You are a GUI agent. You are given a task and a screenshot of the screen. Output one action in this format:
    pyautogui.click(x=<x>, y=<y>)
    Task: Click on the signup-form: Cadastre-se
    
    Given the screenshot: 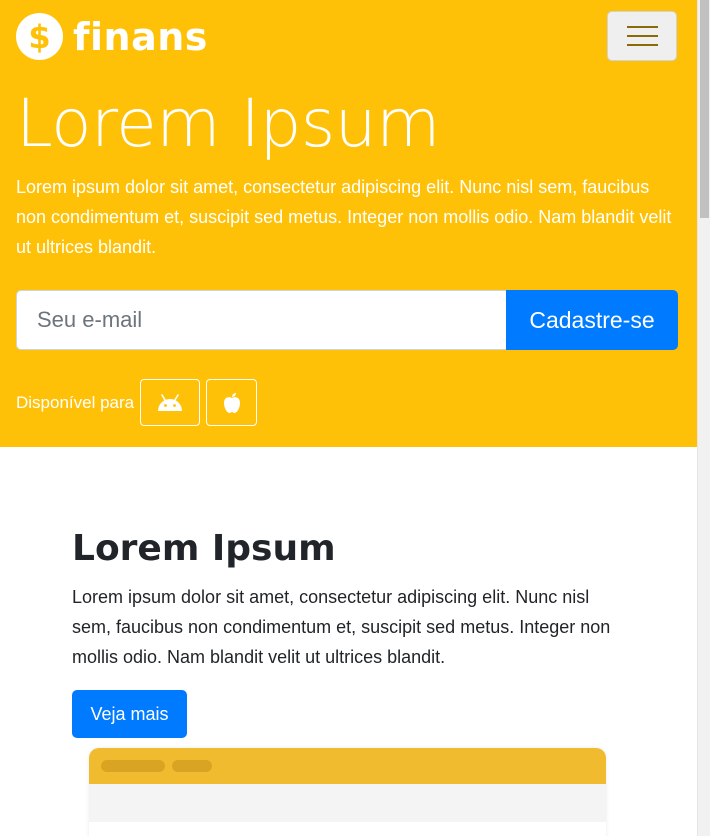 What is the action you would take?
    pyautogui.click(x=347, y=320)
    